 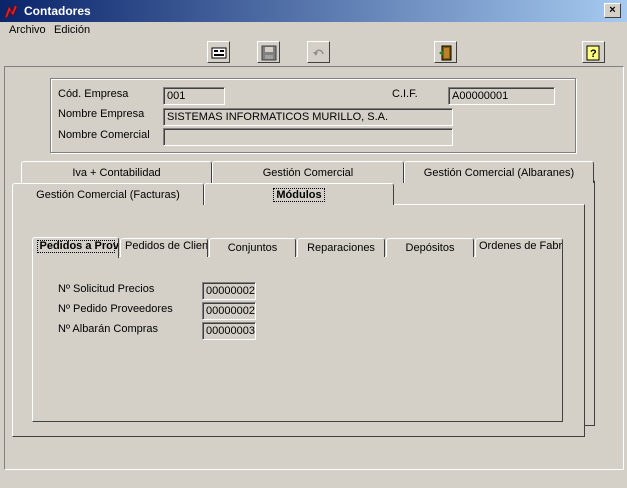 What do you see at coordinates (308, 117) in the screenshot?
I see `nombre-empresa-field: SISTEMAS INFORMATICOS MURILLO, S.A.` at bounding box center [308, 117].